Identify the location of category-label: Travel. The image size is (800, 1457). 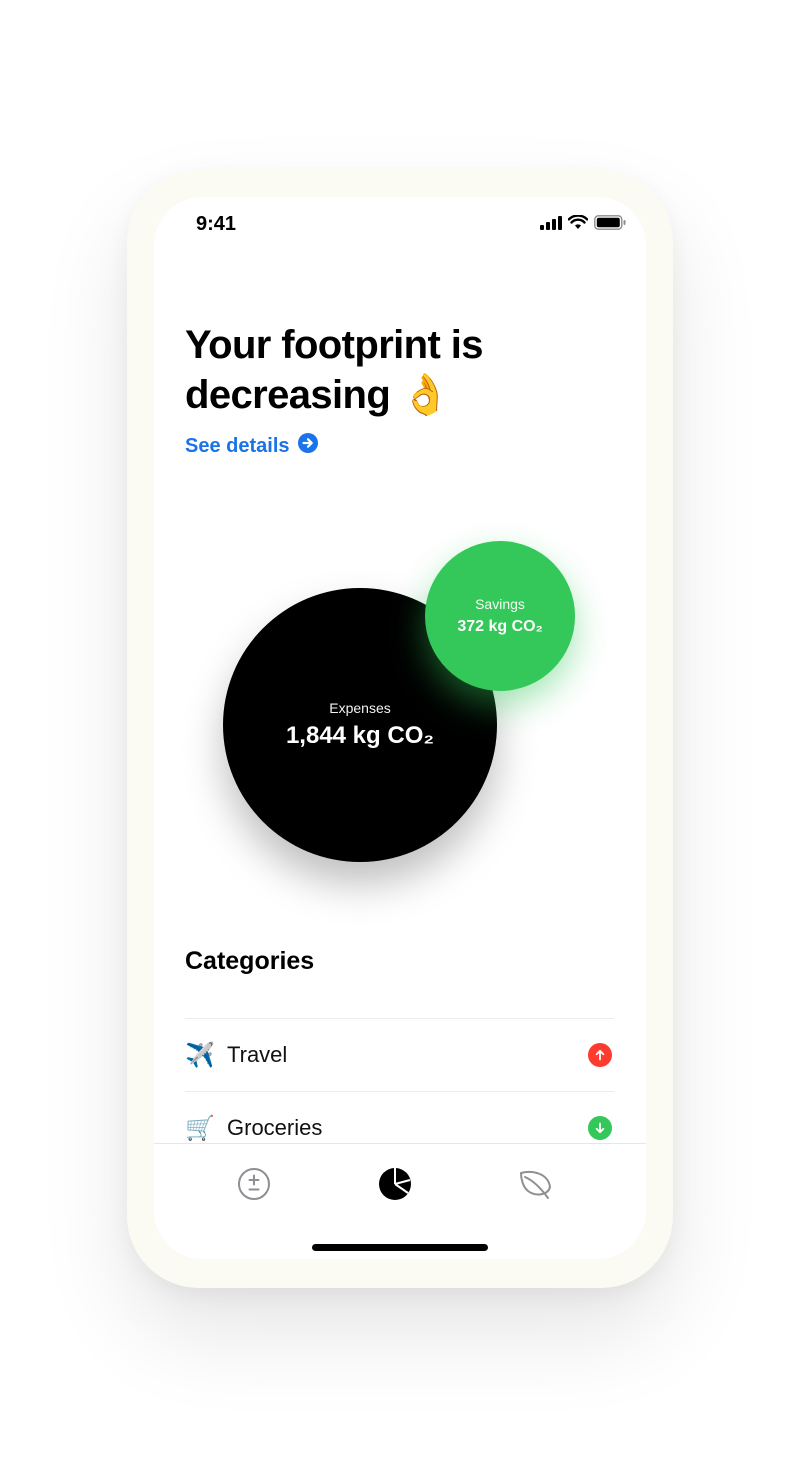
(257, 1054).